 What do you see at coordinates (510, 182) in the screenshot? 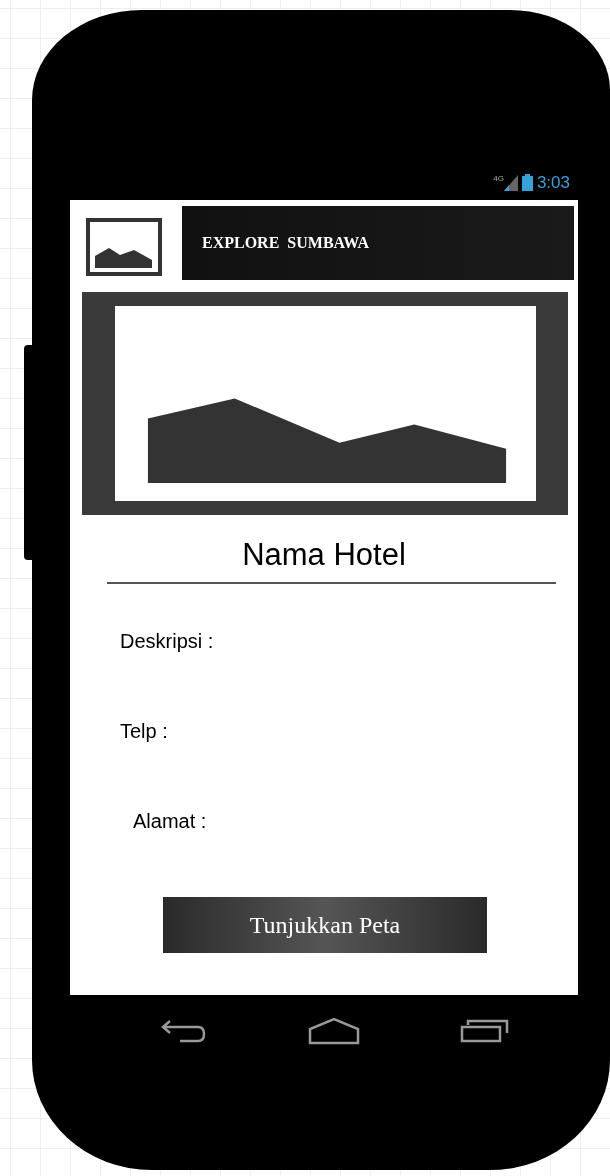
I see `signal-icon` at bounding box center [510, 182].